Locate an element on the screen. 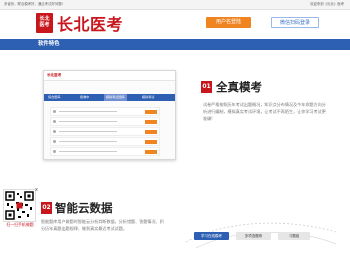 The image size is (350, 263). screenshot-tab-active: 模拟考试题库 is located at coordinates (115, 97).